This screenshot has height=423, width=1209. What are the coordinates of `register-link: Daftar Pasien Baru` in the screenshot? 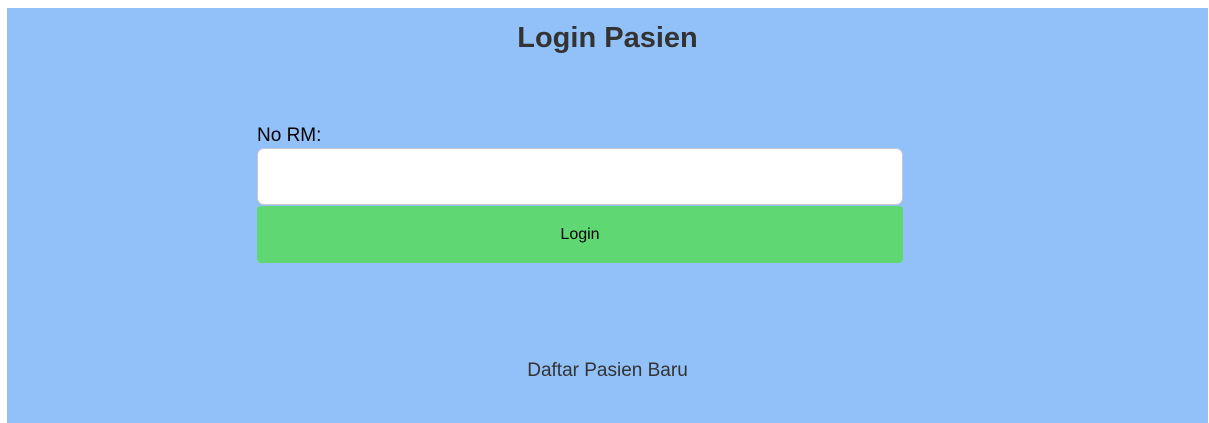 It's located at (607, 371).